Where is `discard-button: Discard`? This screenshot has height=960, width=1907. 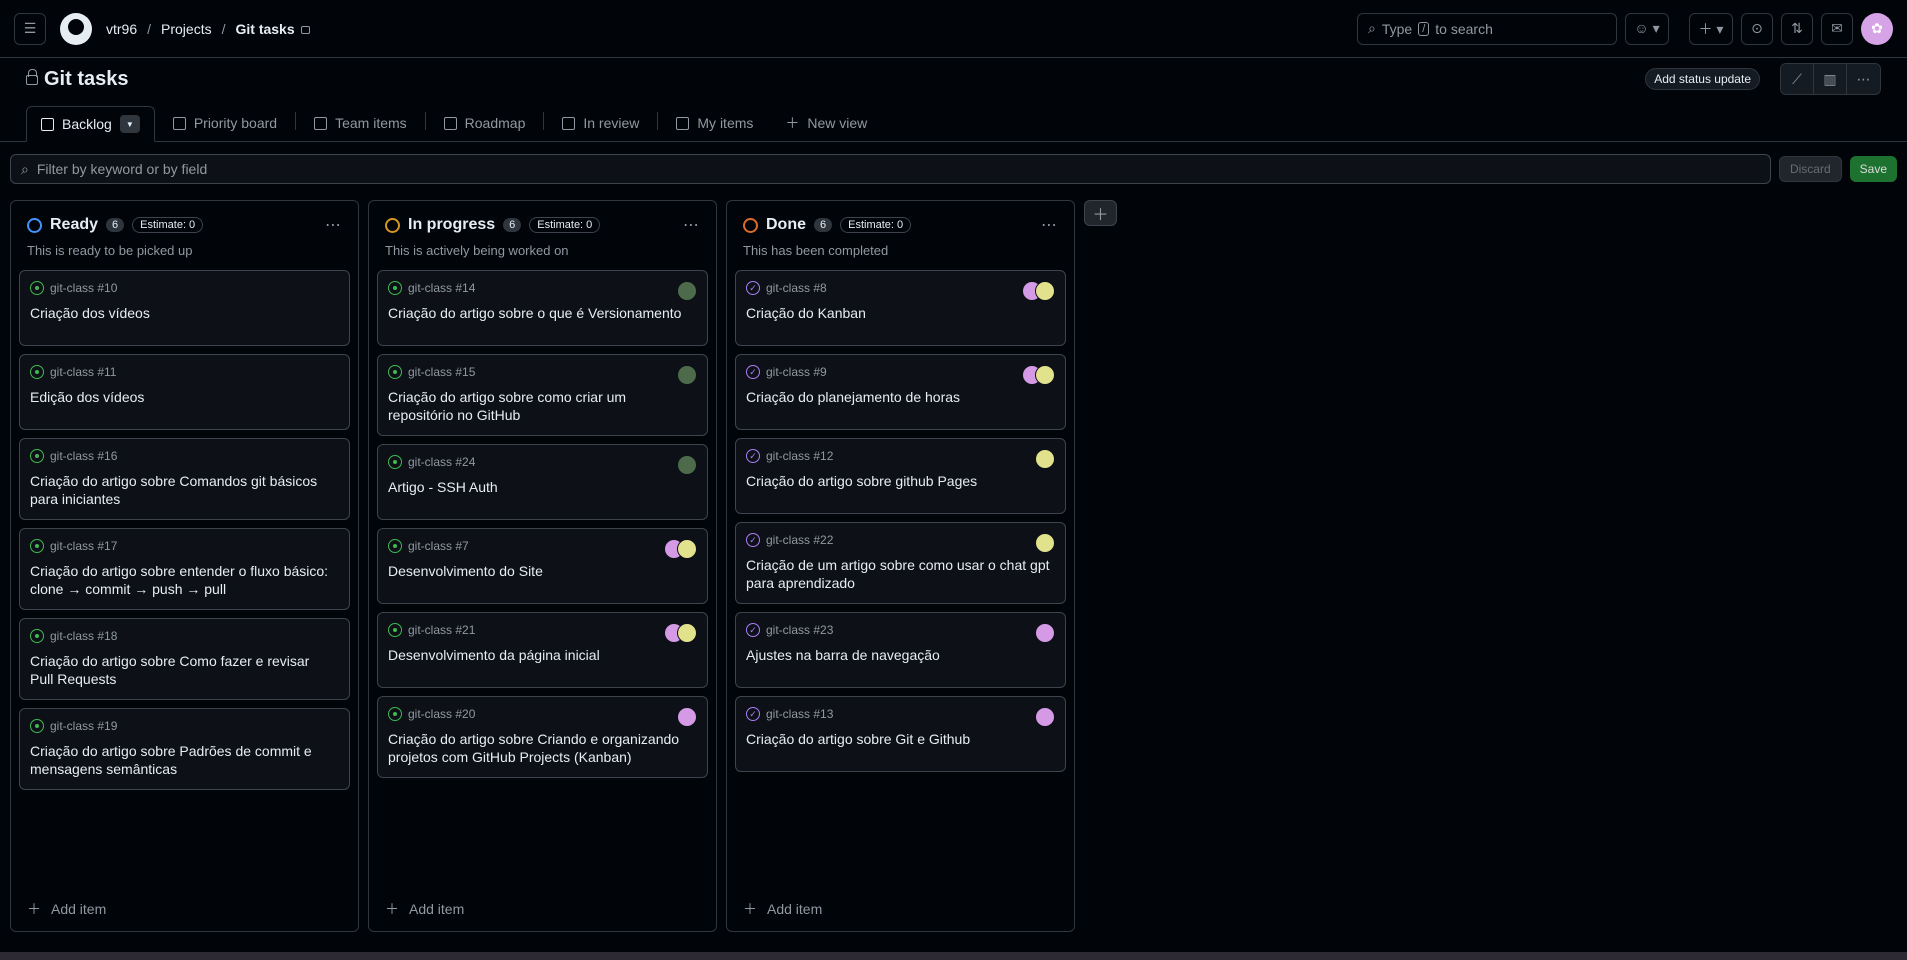
discard-button: Discard is located at coordinates (1810, 169).